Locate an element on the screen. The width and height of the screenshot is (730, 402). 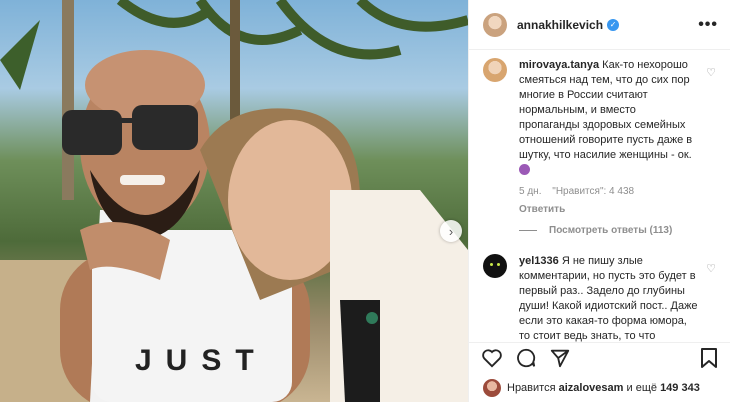
view-replies-label: Посмотреть ответы (113) is located at coordinates (611, 230).